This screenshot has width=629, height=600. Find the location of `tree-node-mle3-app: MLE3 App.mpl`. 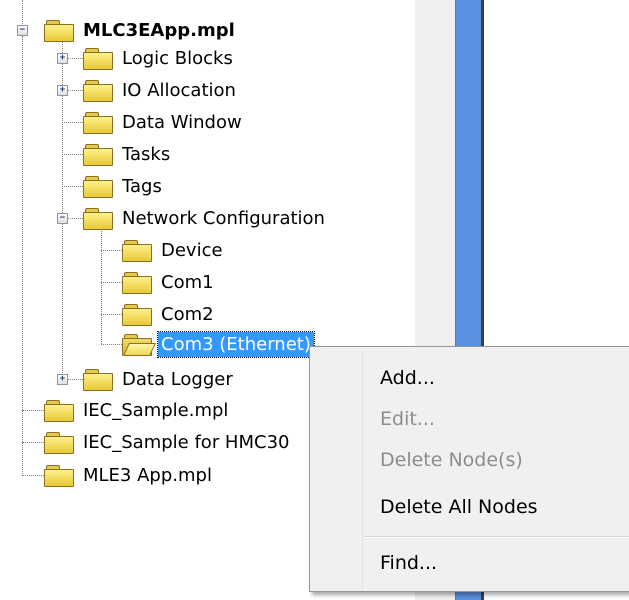

tree-node-mle3-app: MLE3 App.mpl is located at coordinates (129, 475).